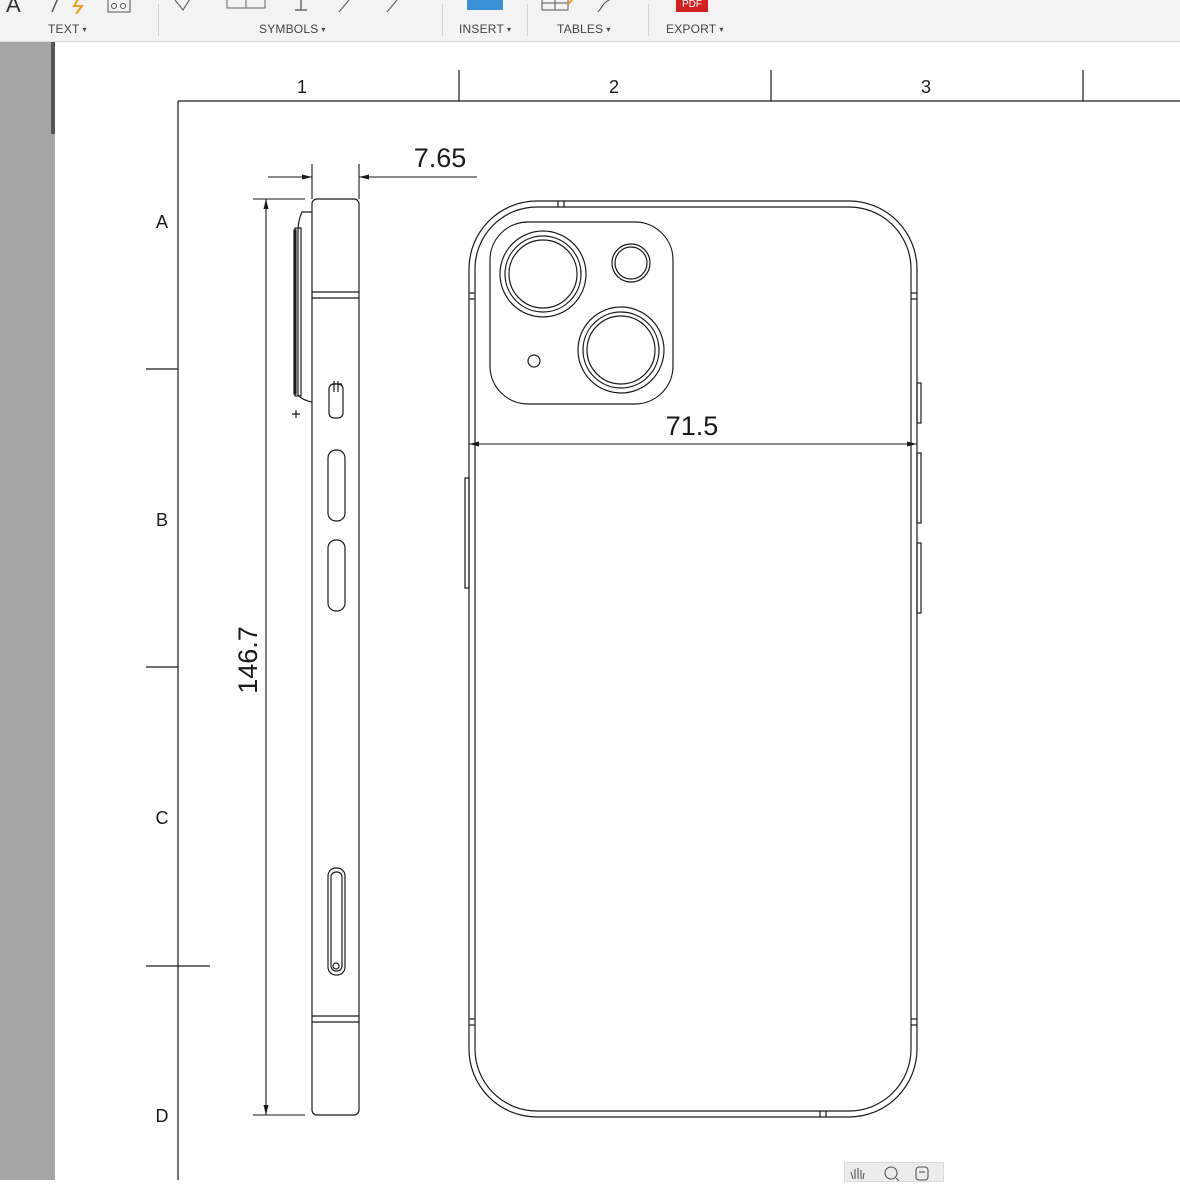 This screenshot has height=1186, width=1180. Describe the element at coordinates (162, 222) in the screenshot. I see `row-label-a: A` at that location.